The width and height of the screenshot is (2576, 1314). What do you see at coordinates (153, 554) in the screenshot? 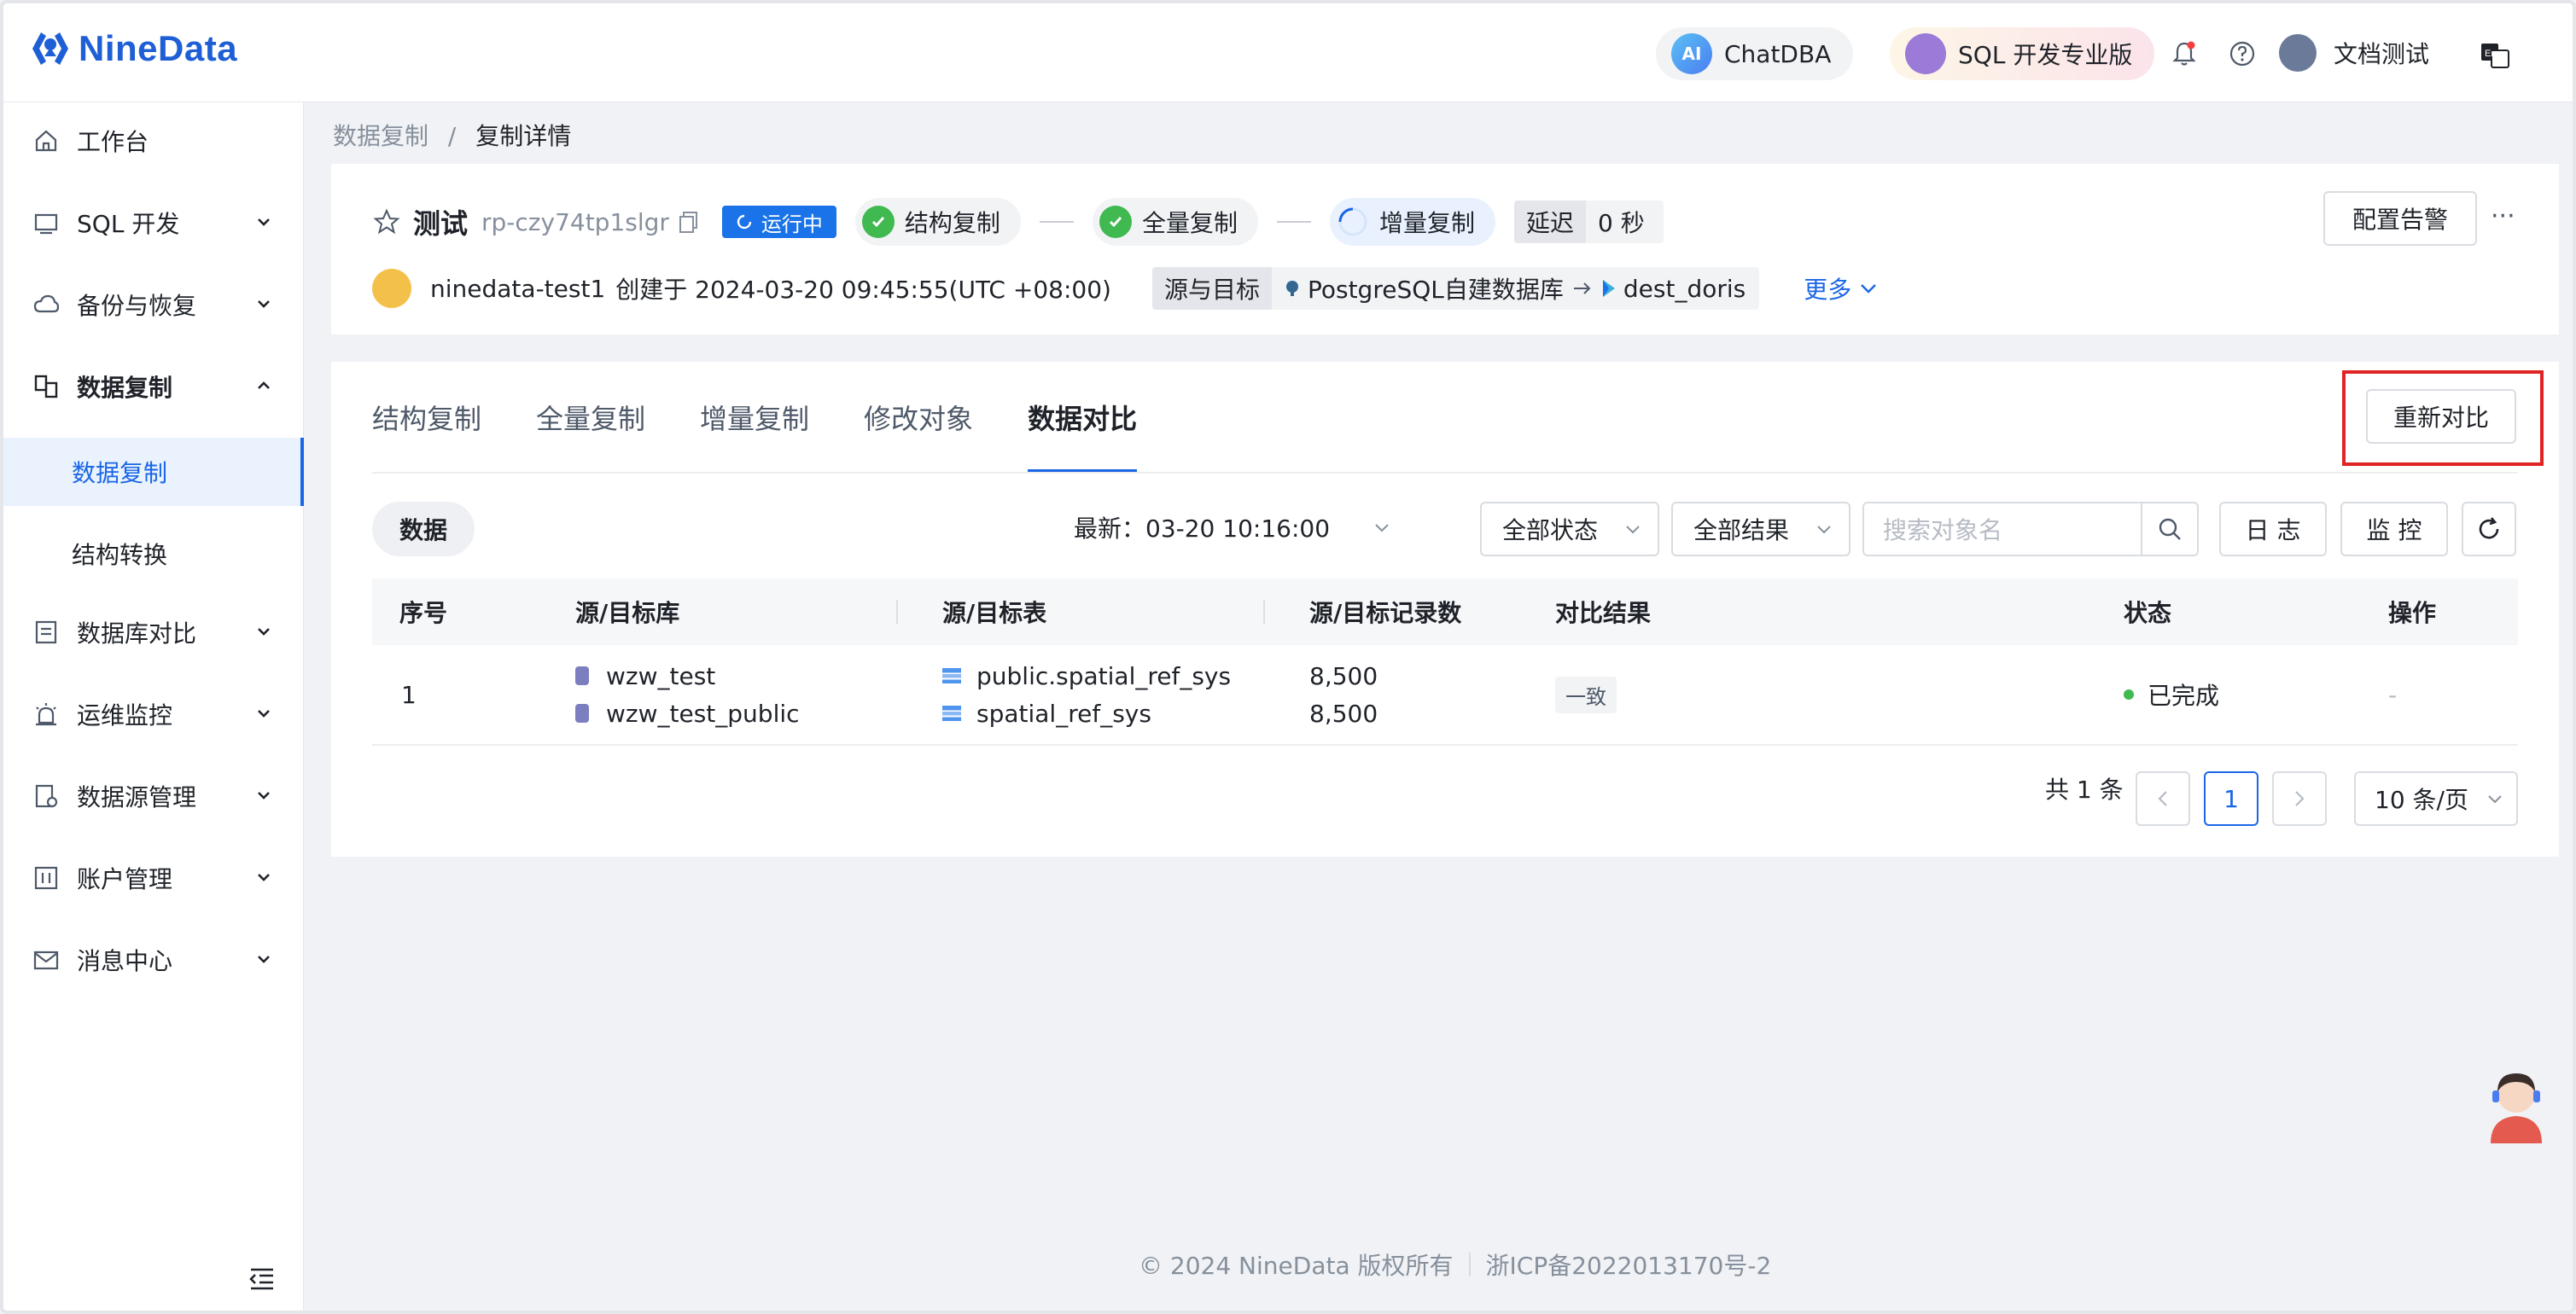
I see `sidebar-subitem-schema-convert: 结构转换` at bounding box center [153, 554].